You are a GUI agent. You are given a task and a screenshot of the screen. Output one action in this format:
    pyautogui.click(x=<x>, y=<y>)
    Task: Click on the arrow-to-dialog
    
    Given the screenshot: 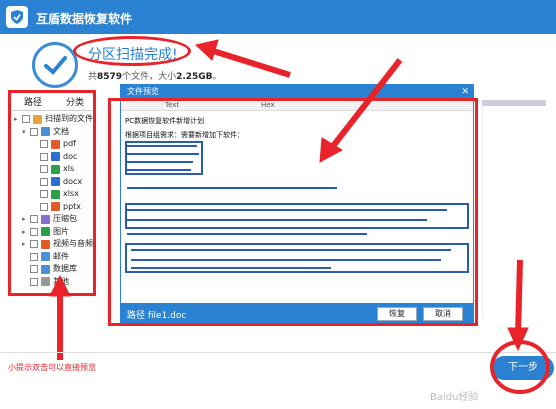 What is the action you would take?
    pyautogui.click(x=365, y=105)
    